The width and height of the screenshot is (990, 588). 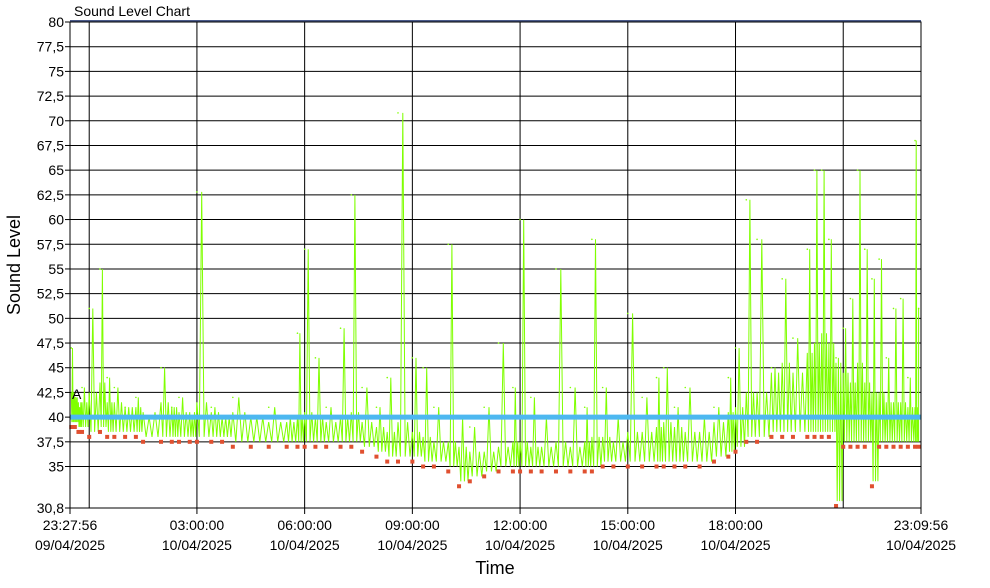 I want to click on y-tick-label: 57,5, so click(x=50, y=244).